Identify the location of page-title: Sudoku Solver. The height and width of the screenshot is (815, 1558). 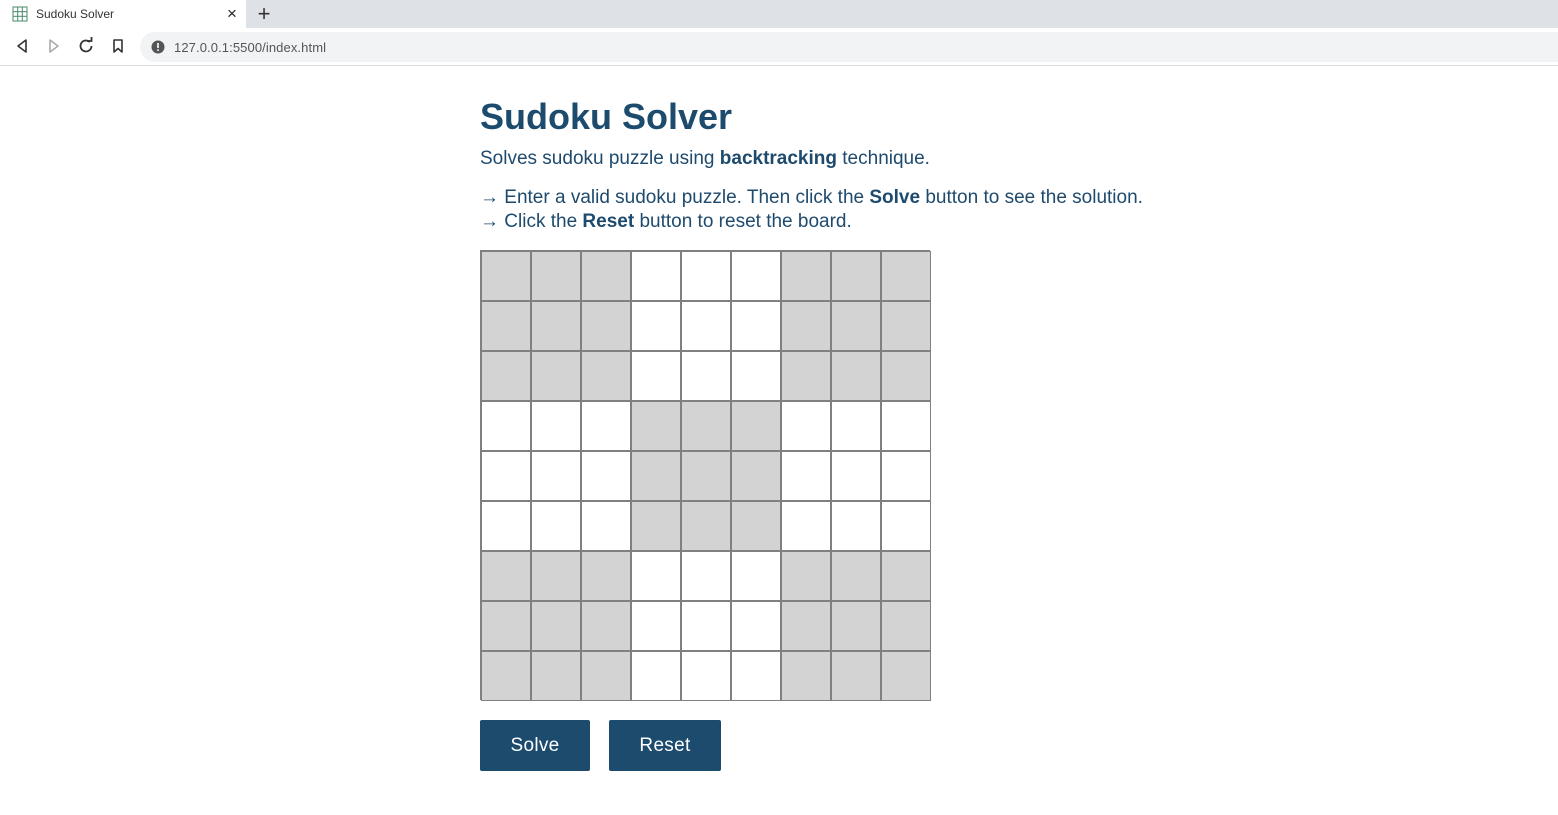
(606, 116).